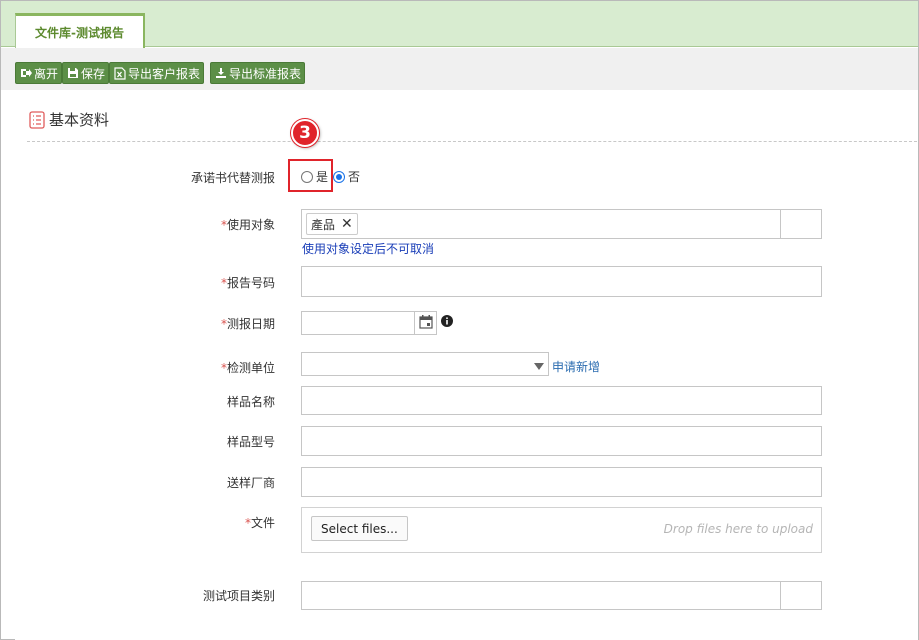 Image resolution: width=919 pixels, height=640 pixels. I want to click on dropdown-arrow-icon, so click(539, 367).